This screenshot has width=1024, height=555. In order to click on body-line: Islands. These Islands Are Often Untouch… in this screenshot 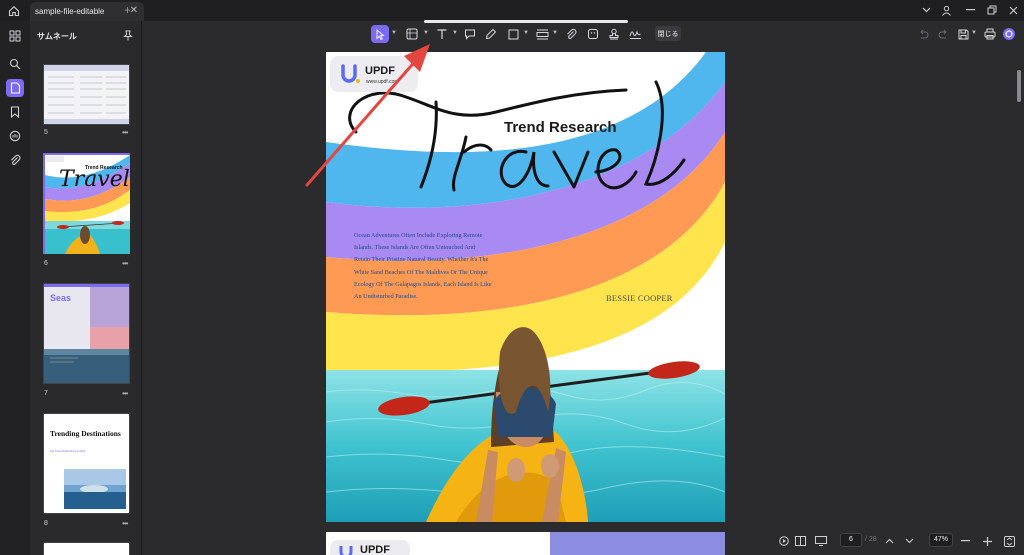, I will do `click(415, 248)`.